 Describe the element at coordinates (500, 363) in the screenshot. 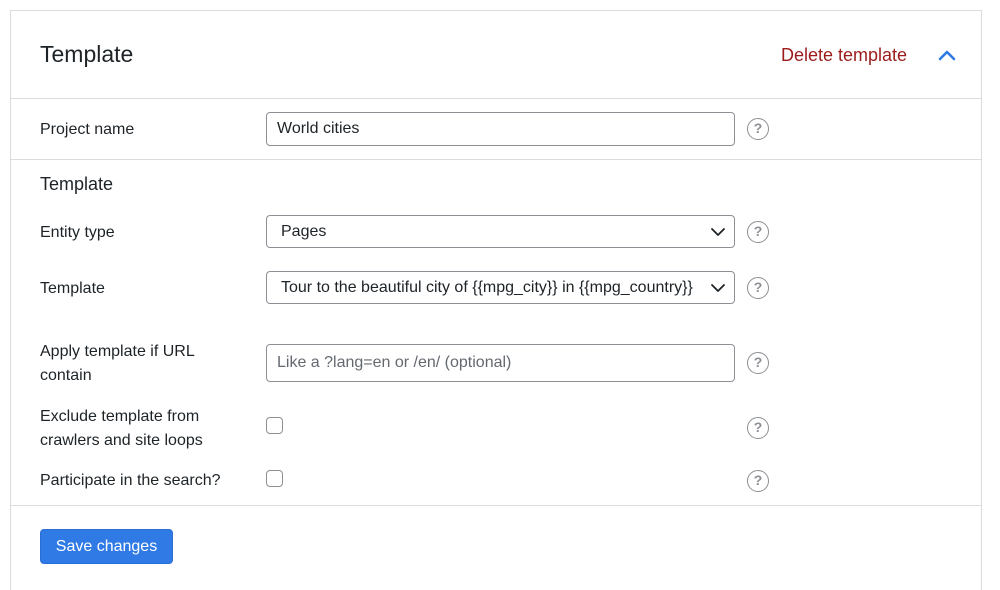

I see `url-filter-input` at that location.